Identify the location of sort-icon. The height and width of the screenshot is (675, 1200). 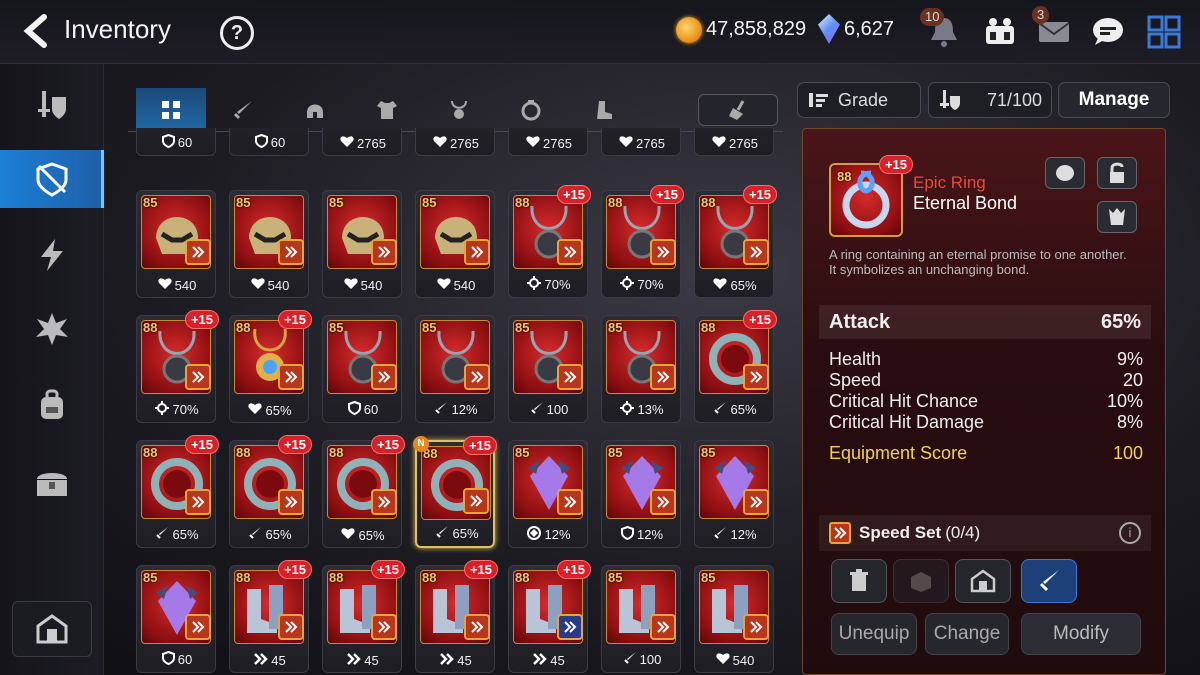
(818, 100).